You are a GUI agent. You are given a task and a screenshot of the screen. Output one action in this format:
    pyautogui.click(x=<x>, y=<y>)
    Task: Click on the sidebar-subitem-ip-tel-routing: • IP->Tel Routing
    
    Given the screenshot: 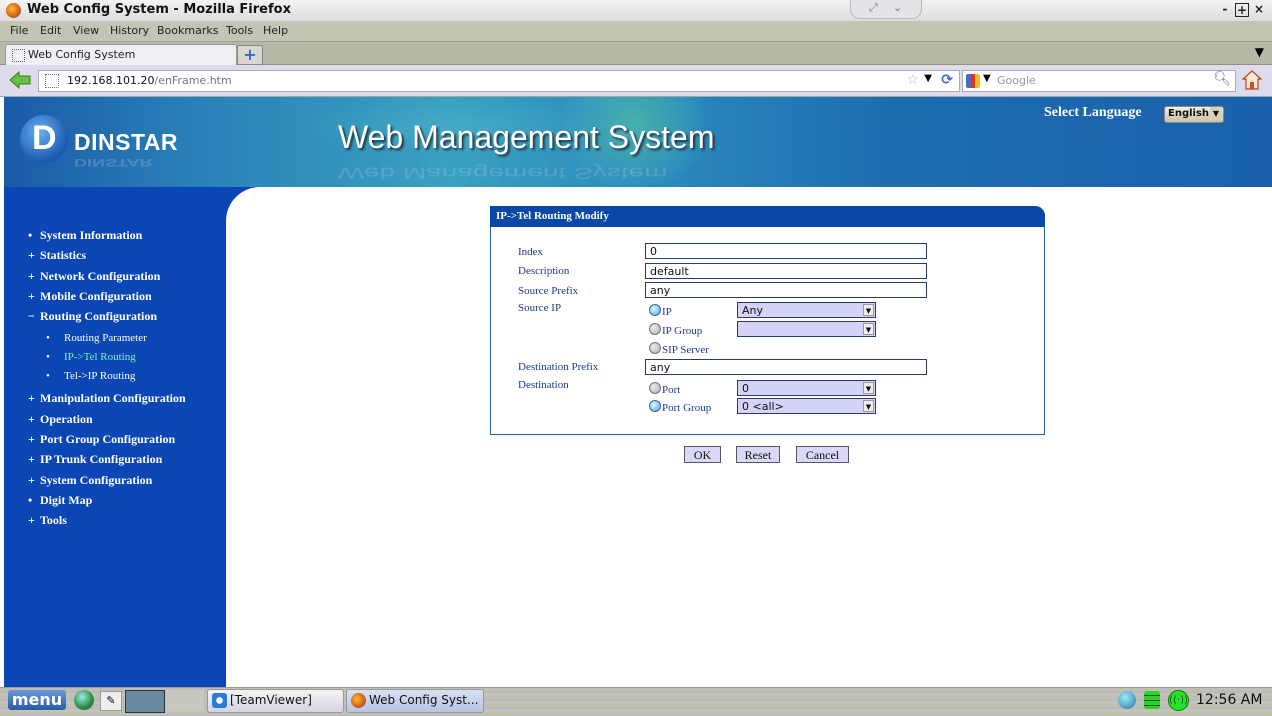 What is the action you would take?
    pyautogui.click(x=91, y=357)
    